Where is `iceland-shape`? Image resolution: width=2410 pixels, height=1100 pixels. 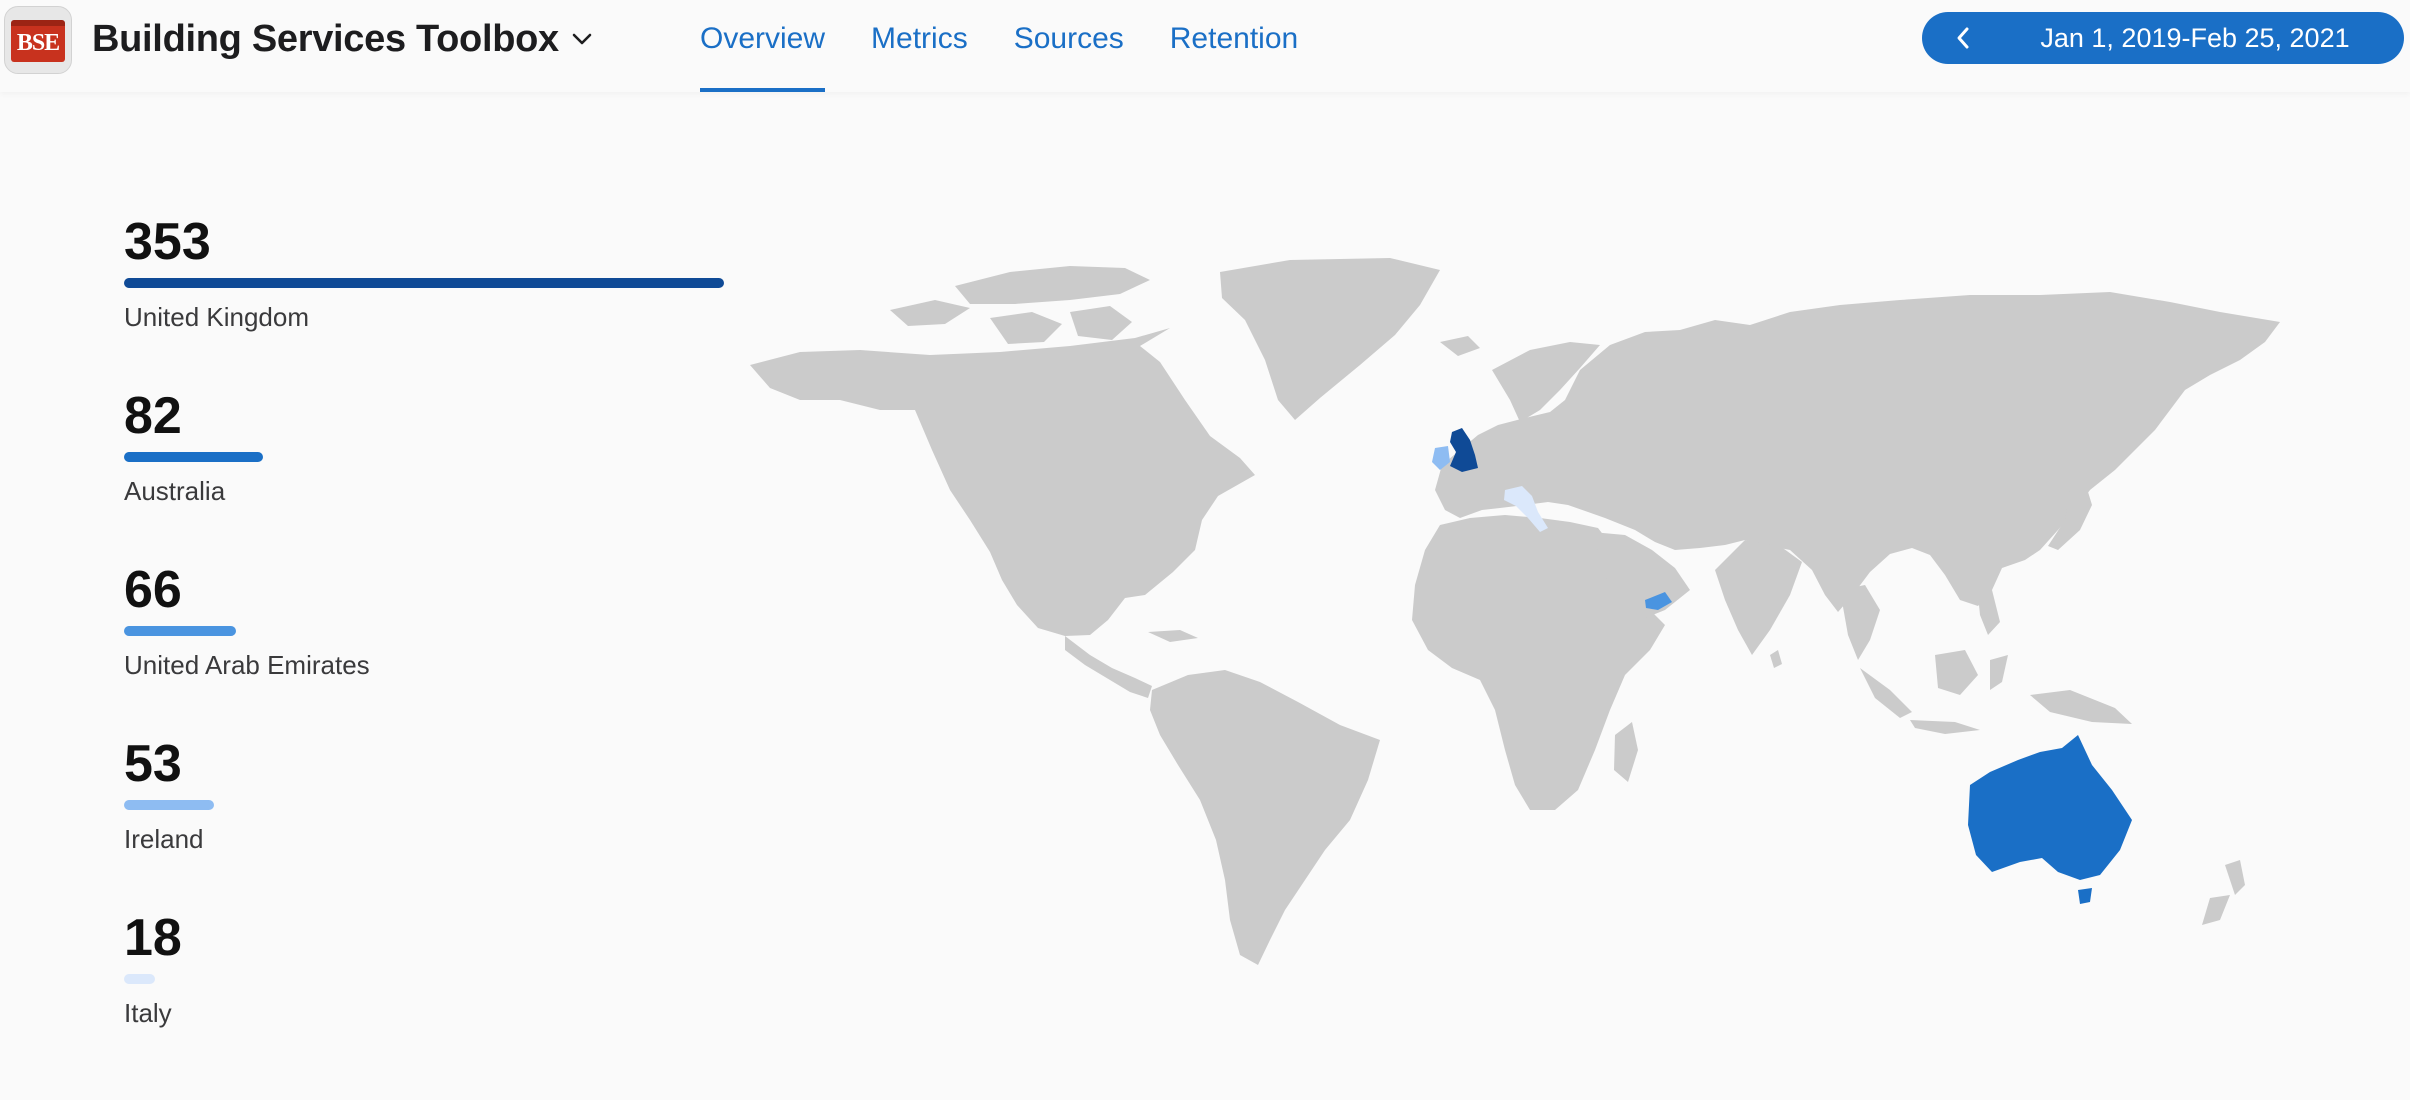 iceland-shape is located at coordinates (1460, 346).